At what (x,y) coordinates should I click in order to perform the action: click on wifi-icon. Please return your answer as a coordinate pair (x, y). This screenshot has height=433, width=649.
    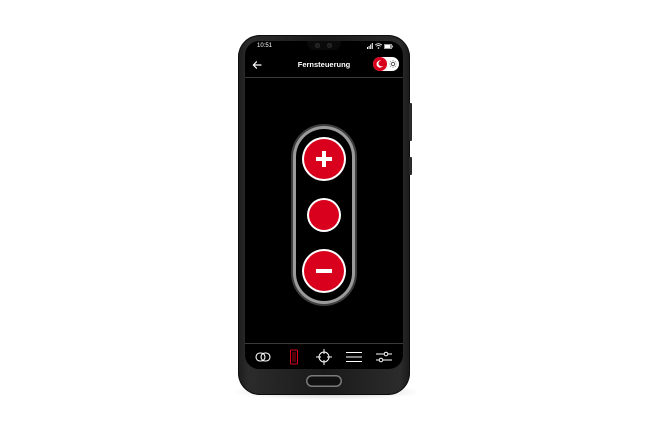
    Looking at the image, I should click on (378, 46).